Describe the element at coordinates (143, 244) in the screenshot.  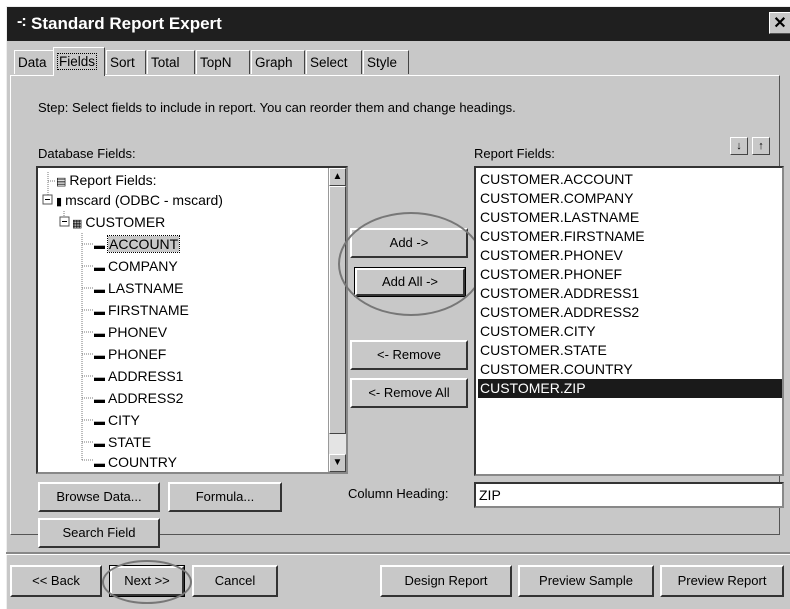
I see `tree-item-label: ACCOUNT` at that location.